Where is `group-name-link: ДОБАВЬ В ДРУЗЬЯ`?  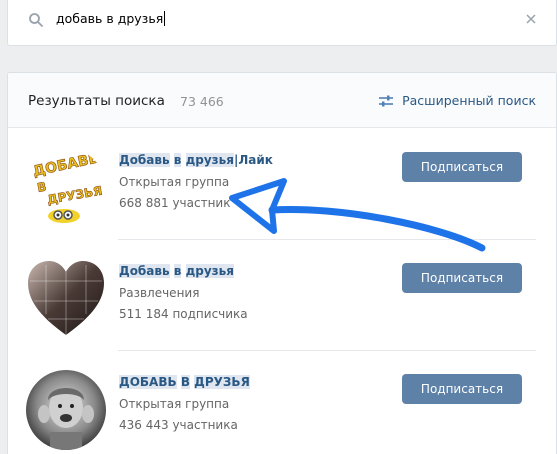 group-name-link: ДОБАВЬ В ДРУЗЬЯ is located at coordinates (184, 382).